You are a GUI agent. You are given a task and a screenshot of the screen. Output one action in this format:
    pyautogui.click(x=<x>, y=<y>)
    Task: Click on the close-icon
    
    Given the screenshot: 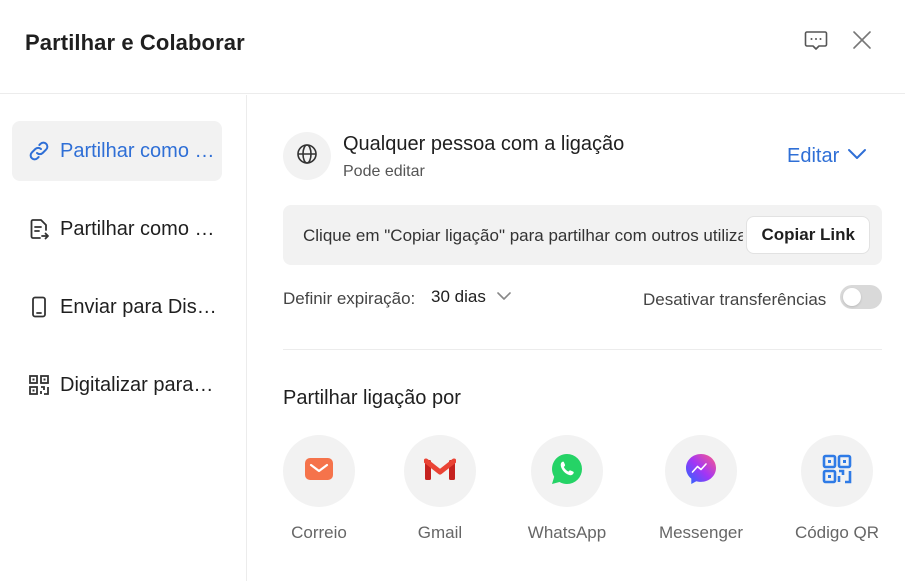 What is the action you would take?
    pyautogui.click(x=862, y=42)
    